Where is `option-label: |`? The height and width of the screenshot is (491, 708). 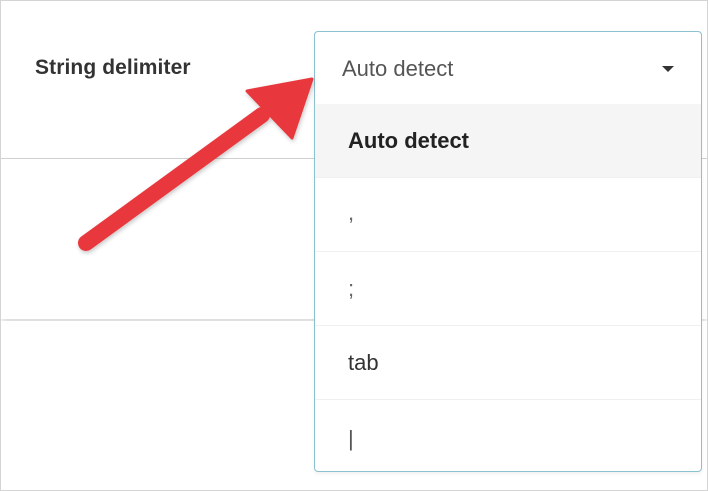 option-label: | is located at coordinates (351, 438).